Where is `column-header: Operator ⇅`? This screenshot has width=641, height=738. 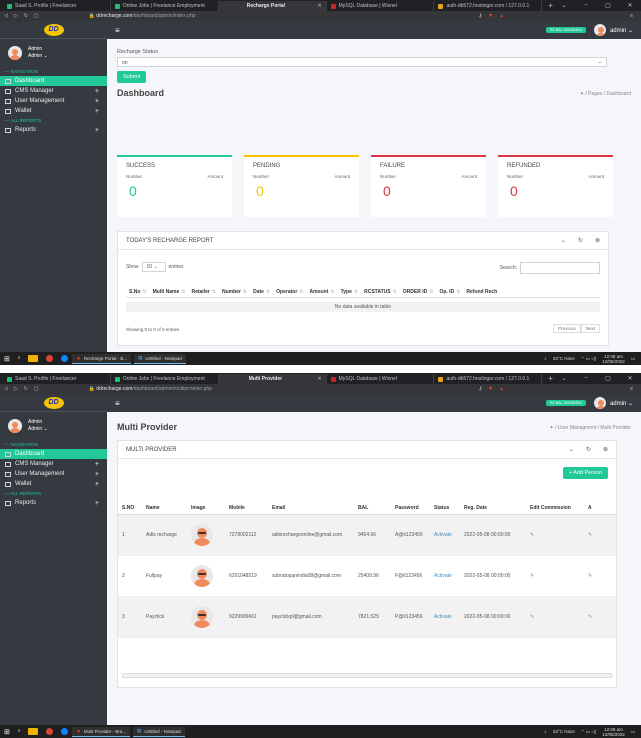
column-header: Operator ⇅ is located at coordinates (289, 292).